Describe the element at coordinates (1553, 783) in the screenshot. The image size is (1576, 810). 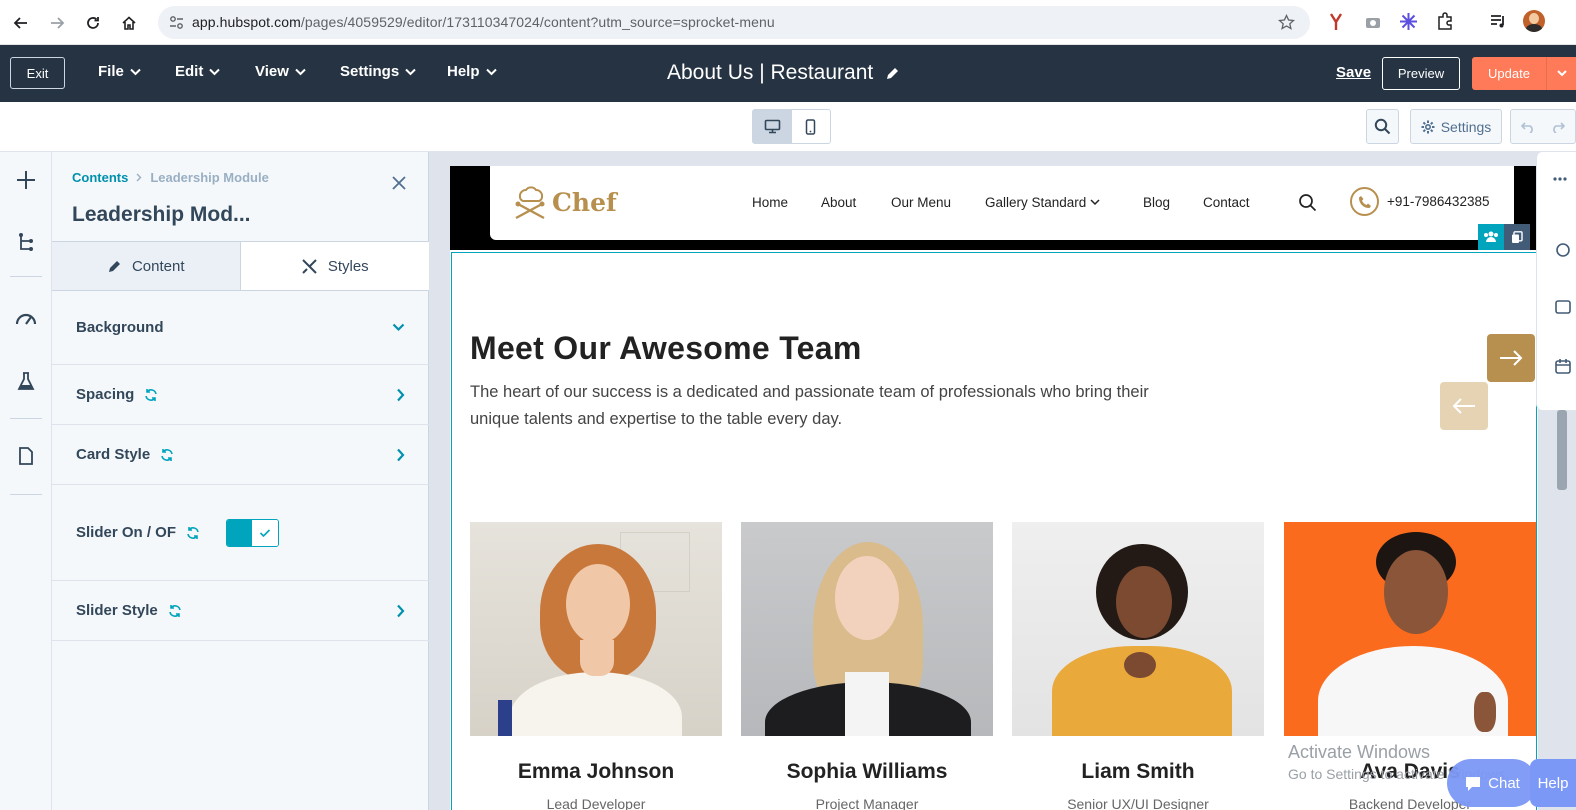
I see `help-button: Help` at that location.